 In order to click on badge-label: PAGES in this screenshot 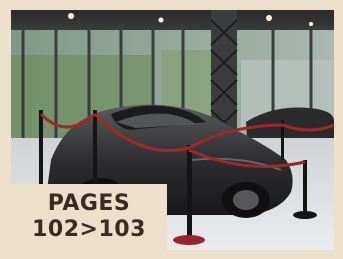, I will do `click(89, 204)`.